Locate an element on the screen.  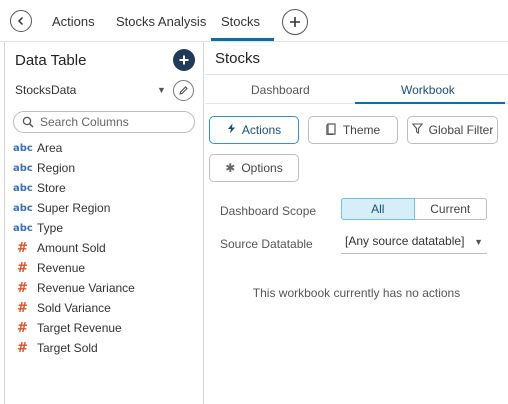
theme-button: Theme is located at coordinates (353, 130).